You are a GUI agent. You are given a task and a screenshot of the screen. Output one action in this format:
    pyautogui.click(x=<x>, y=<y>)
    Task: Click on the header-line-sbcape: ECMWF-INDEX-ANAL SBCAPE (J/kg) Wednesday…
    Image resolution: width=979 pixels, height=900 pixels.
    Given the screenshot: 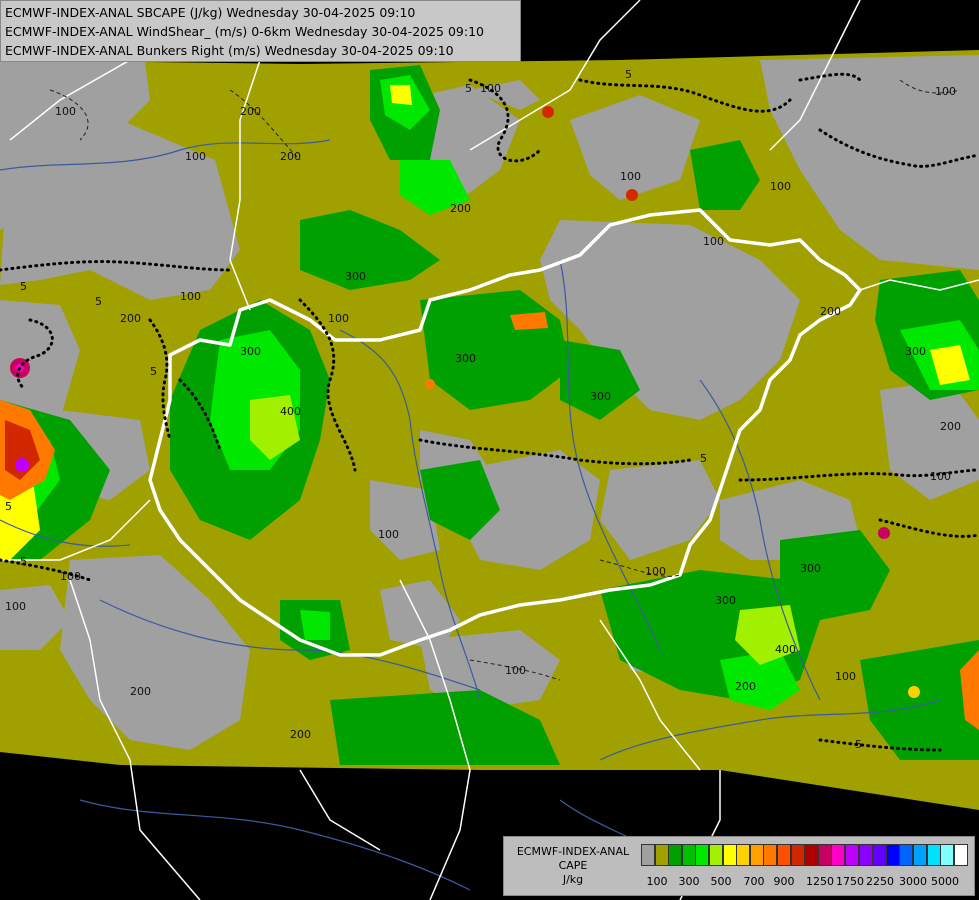 What is the action you would take?
    pyautogui.click(x=210, y=12)
    